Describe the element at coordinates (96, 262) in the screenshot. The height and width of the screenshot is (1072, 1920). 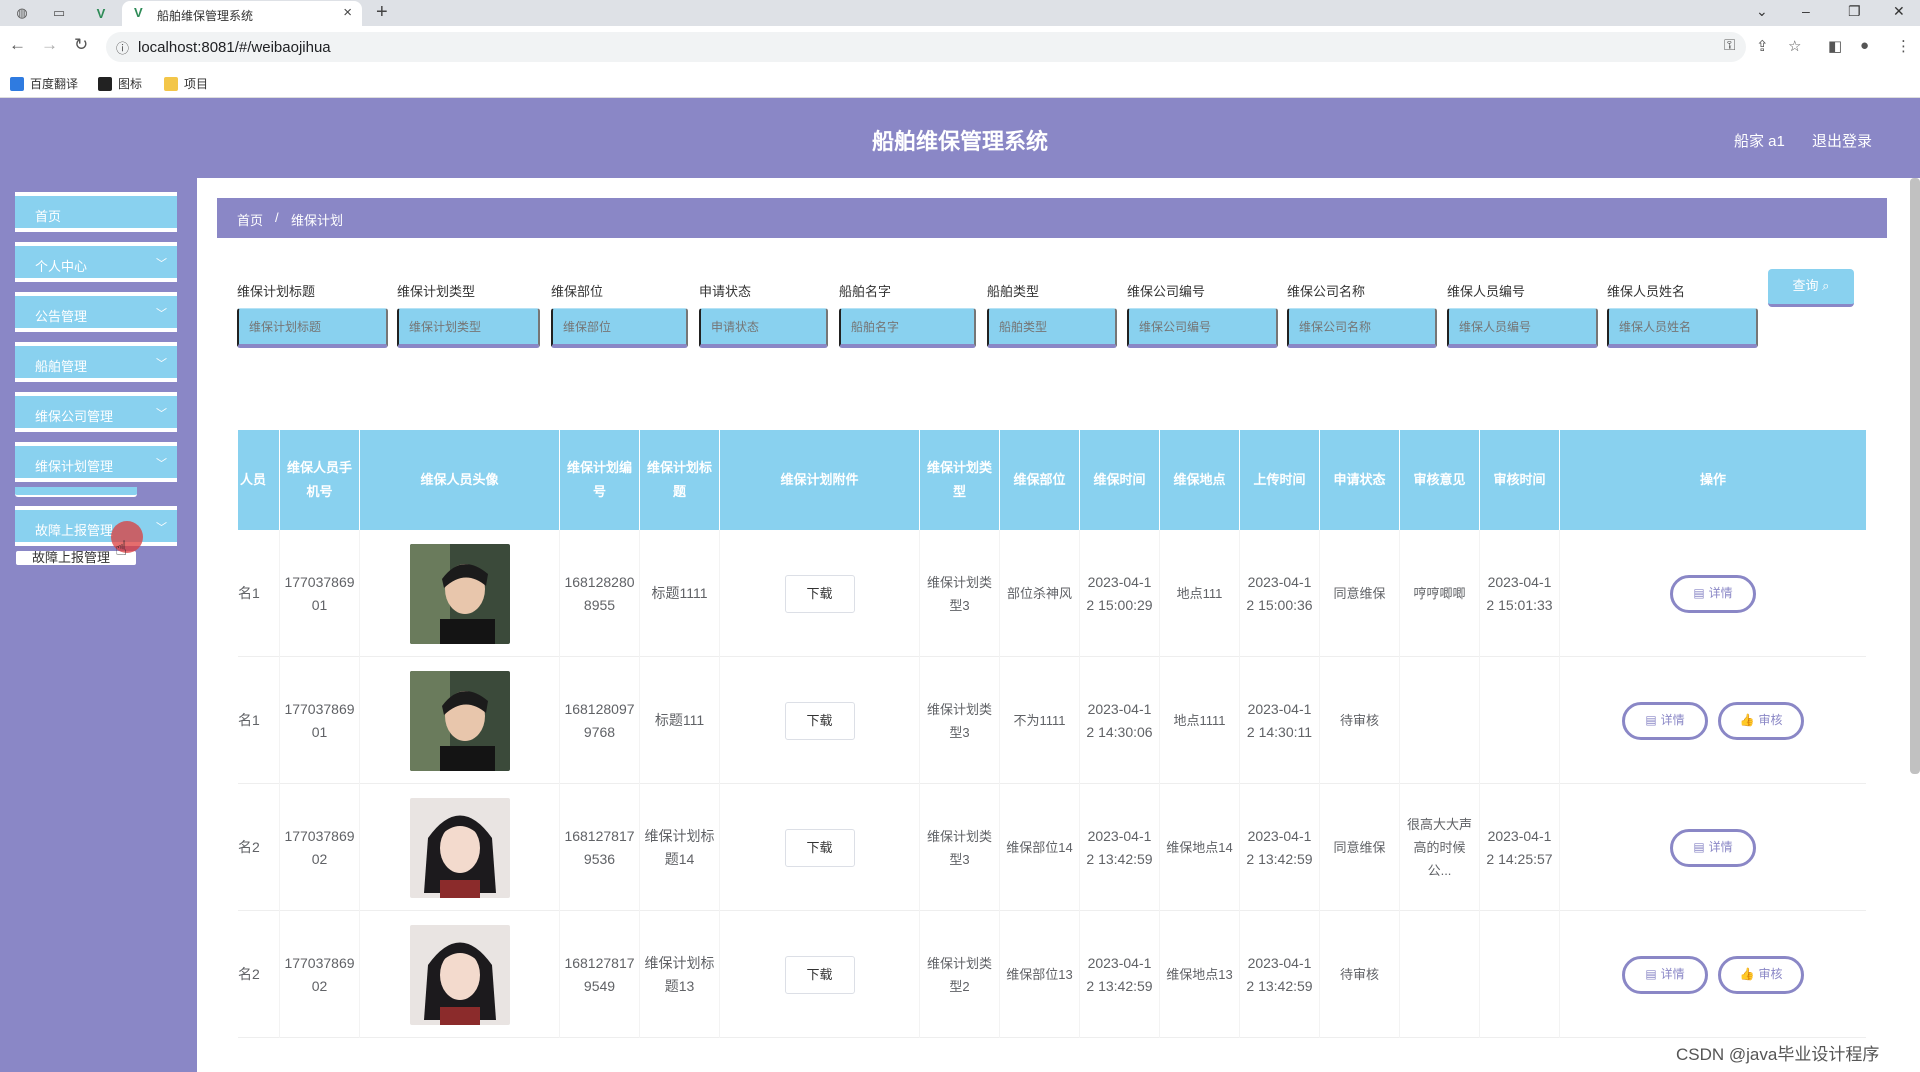
I see `sidebar-item-profile: 个人中心 ﹀` at that location.